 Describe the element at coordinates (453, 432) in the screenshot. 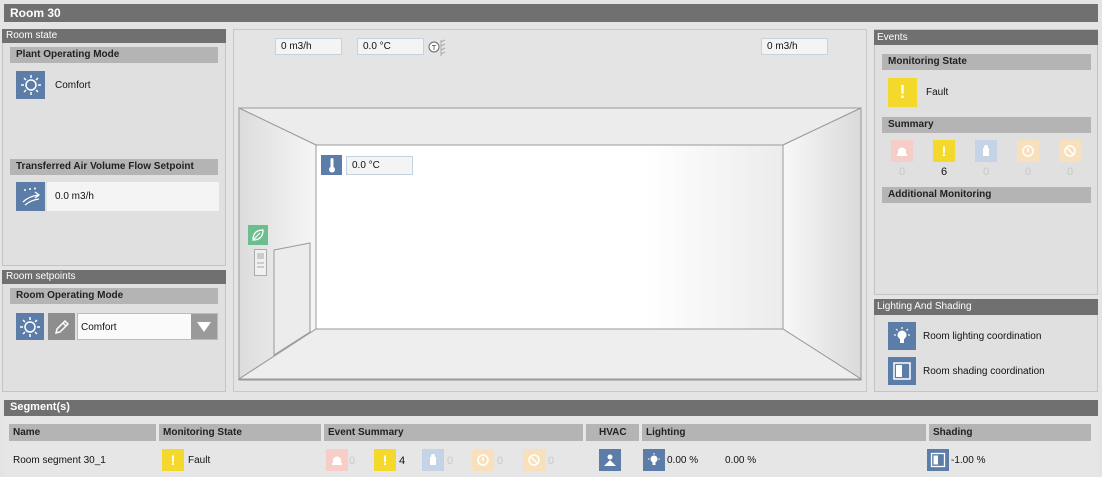

I see `column-header-event-summary: Event Summary` at that location.